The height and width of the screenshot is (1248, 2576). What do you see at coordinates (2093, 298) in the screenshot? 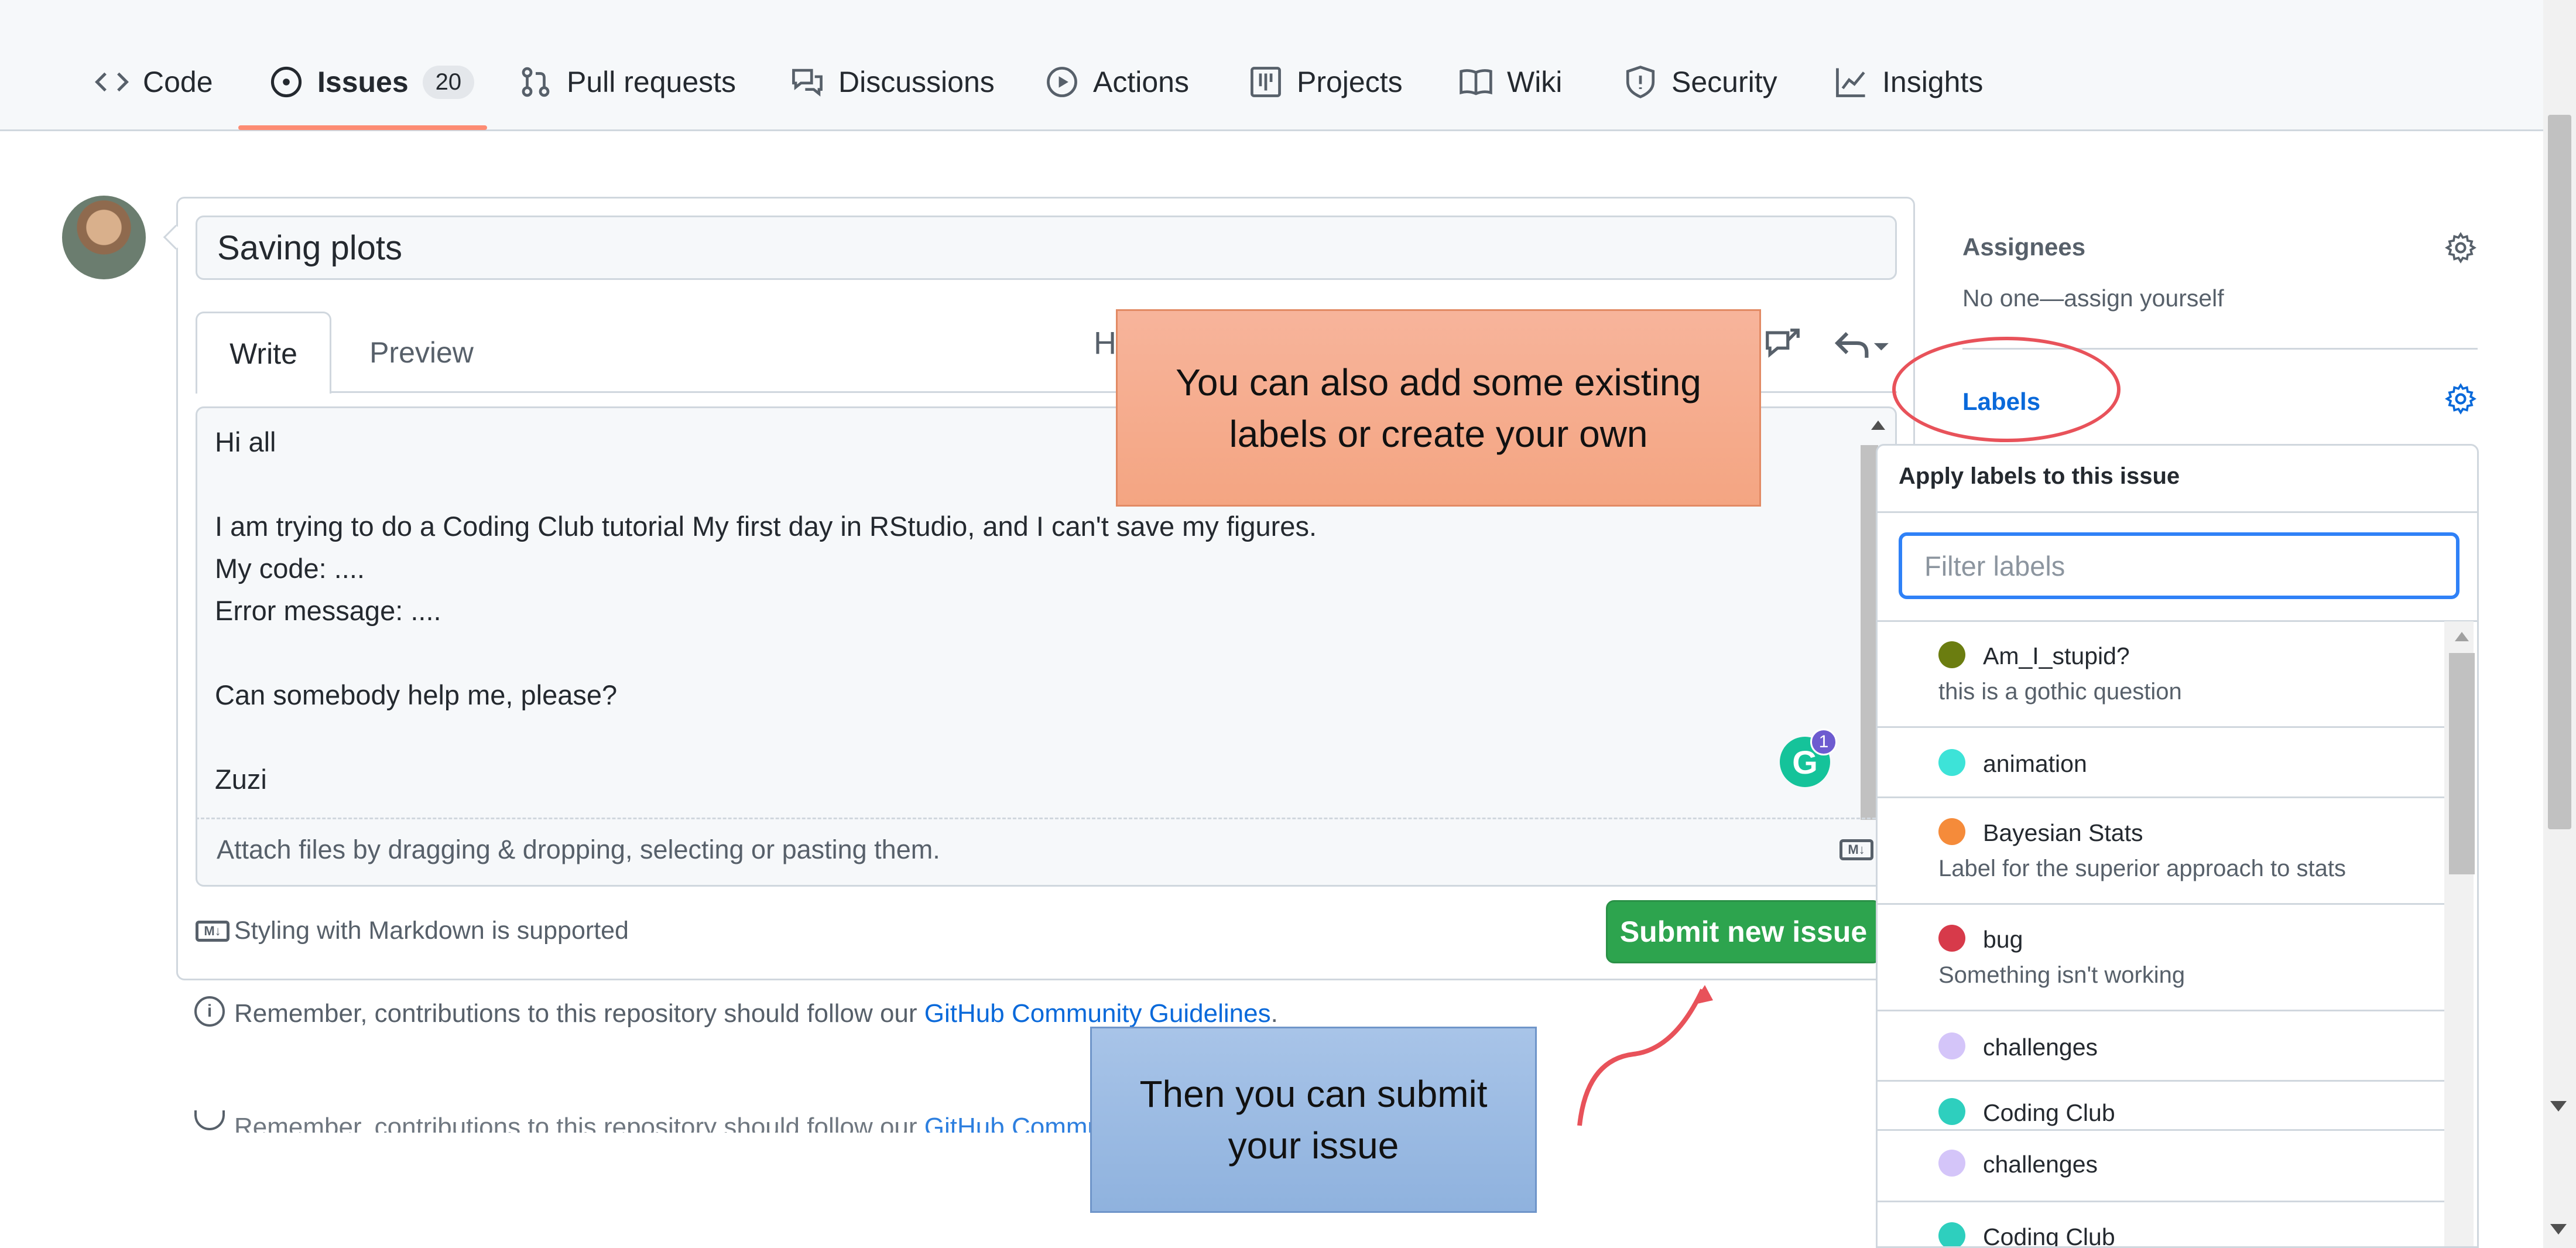
I see `assign-yourself-link: No one—assign yourself` at bounding box center [2093, 298].